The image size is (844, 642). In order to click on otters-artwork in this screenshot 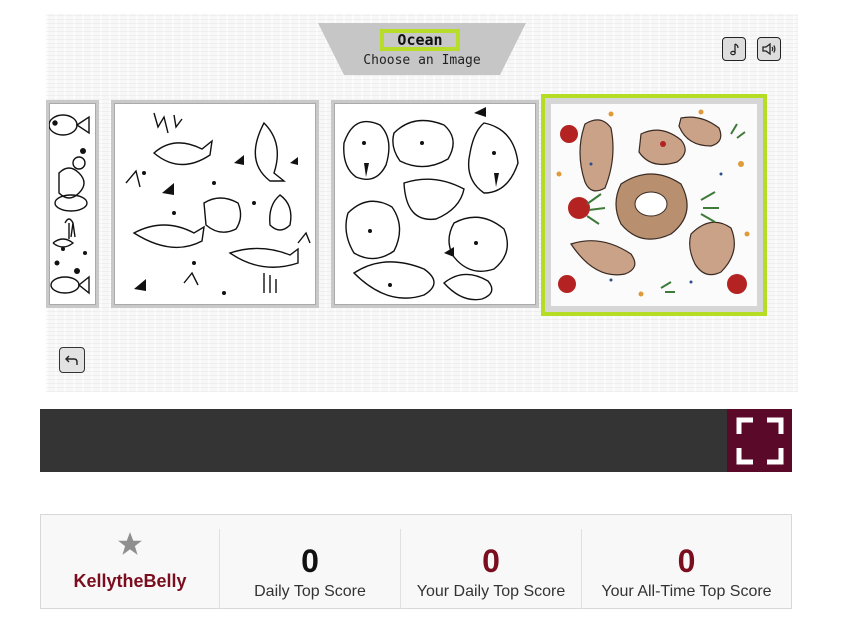, I will do `click(654, 205)`.